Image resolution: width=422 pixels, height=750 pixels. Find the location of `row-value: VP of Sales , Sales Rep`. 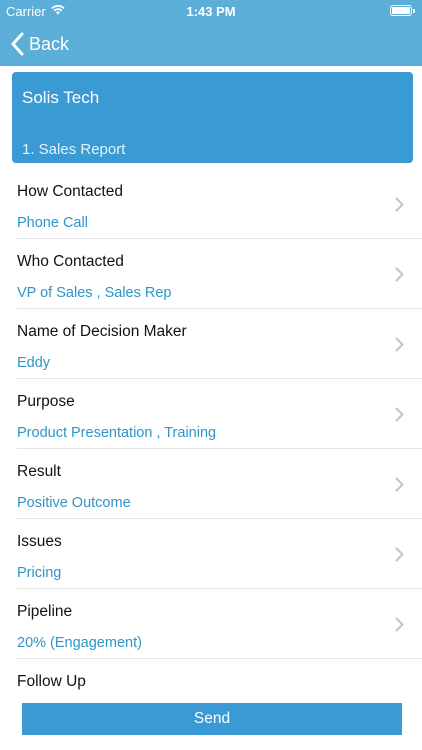

row-value: VP of Sales , Sales Rep is located at coordinates (94, 293).